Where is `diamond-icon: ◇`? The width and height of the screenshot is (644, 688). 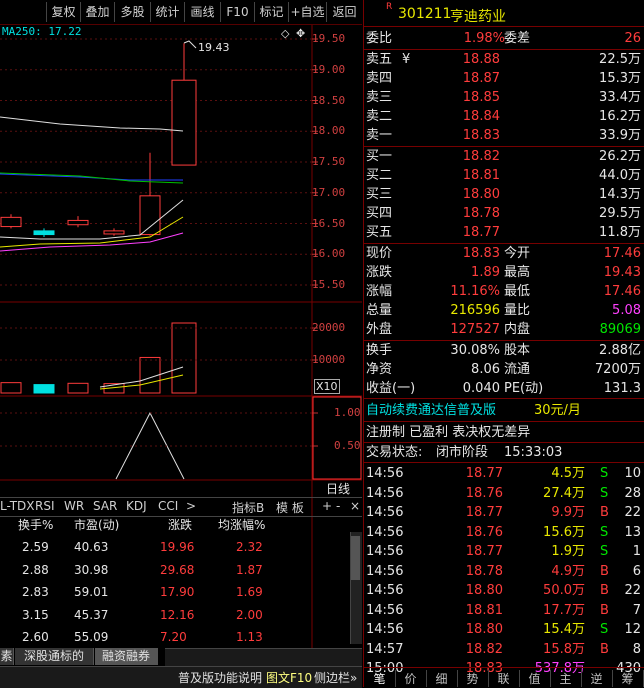
diamond-icon: ◇ is located at coordinates (285, 33).